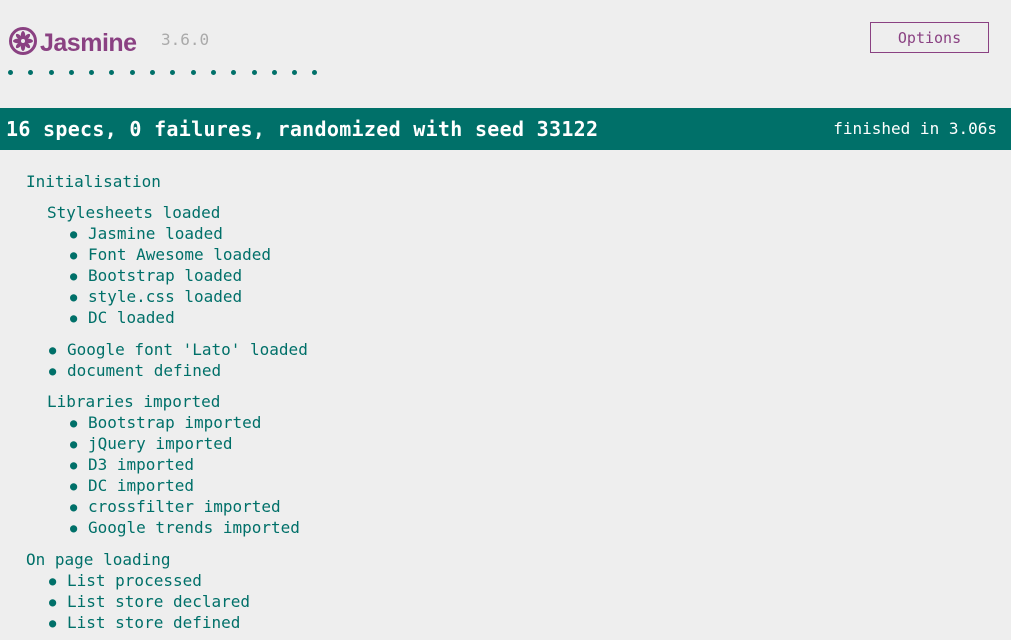 The height and width of the screenshot is (640, 1011). I want to click on jasmine-flower-icon, so click(23, 43).